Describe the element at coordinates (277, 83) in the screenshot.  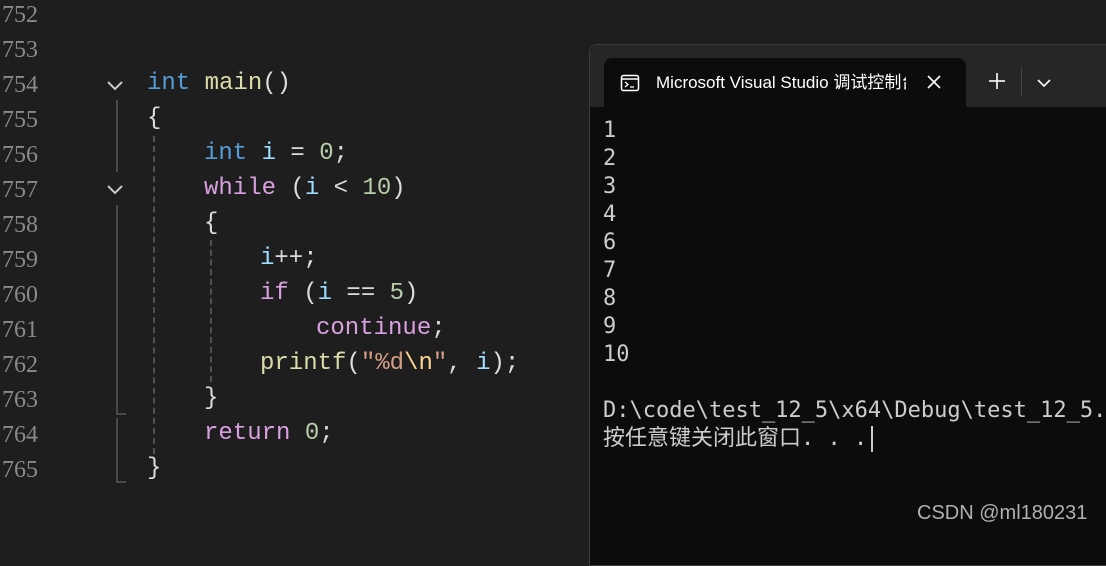
I see `code-token: ()` at that location.